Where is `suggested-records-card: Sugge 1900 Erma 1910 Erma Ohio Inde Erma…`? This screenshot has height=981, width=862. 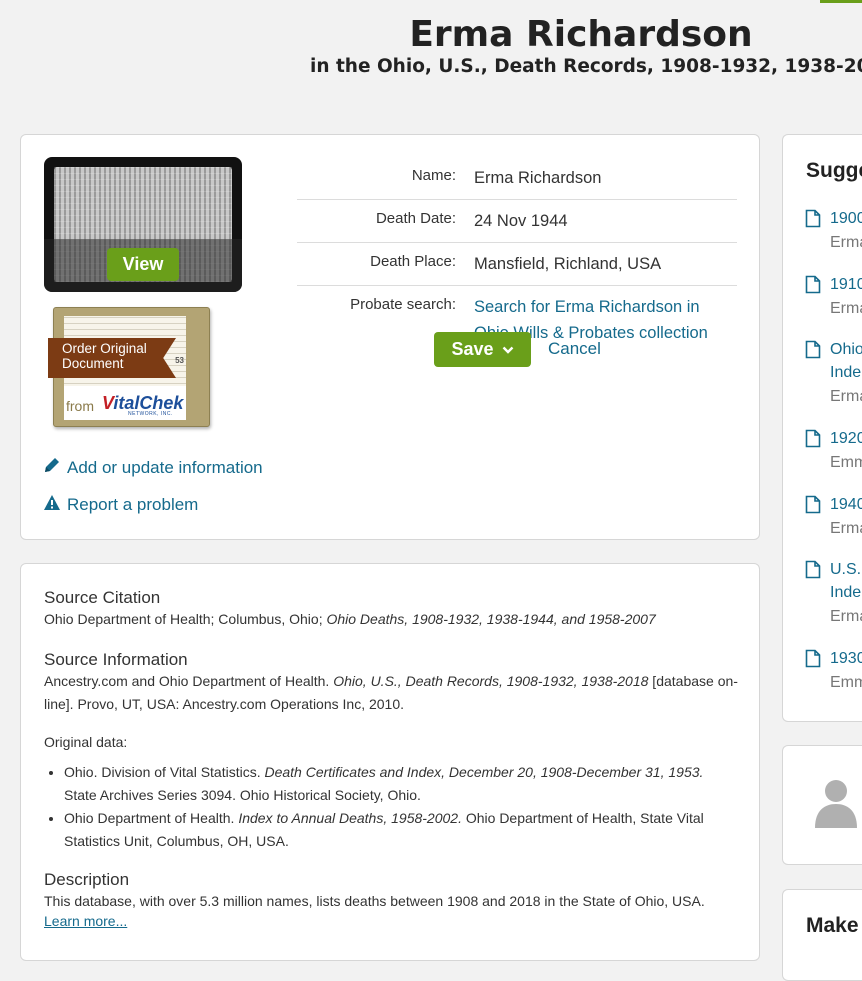 suggested-records-card: Sugge 1900 Erma 1910 Erma Ohio Inde Erma… is located at coordinates (822, 428).